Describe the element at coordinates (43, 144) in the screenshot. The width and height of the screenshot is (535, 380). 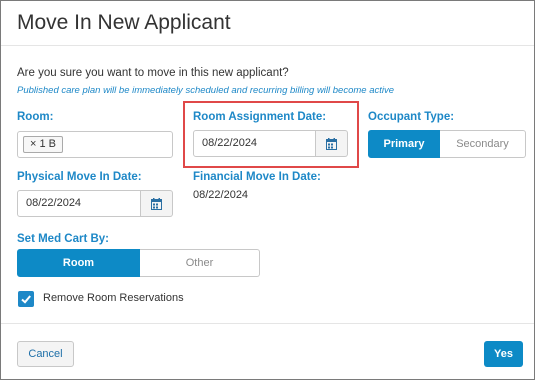
I see `room-tag: × 1 B` at that location.